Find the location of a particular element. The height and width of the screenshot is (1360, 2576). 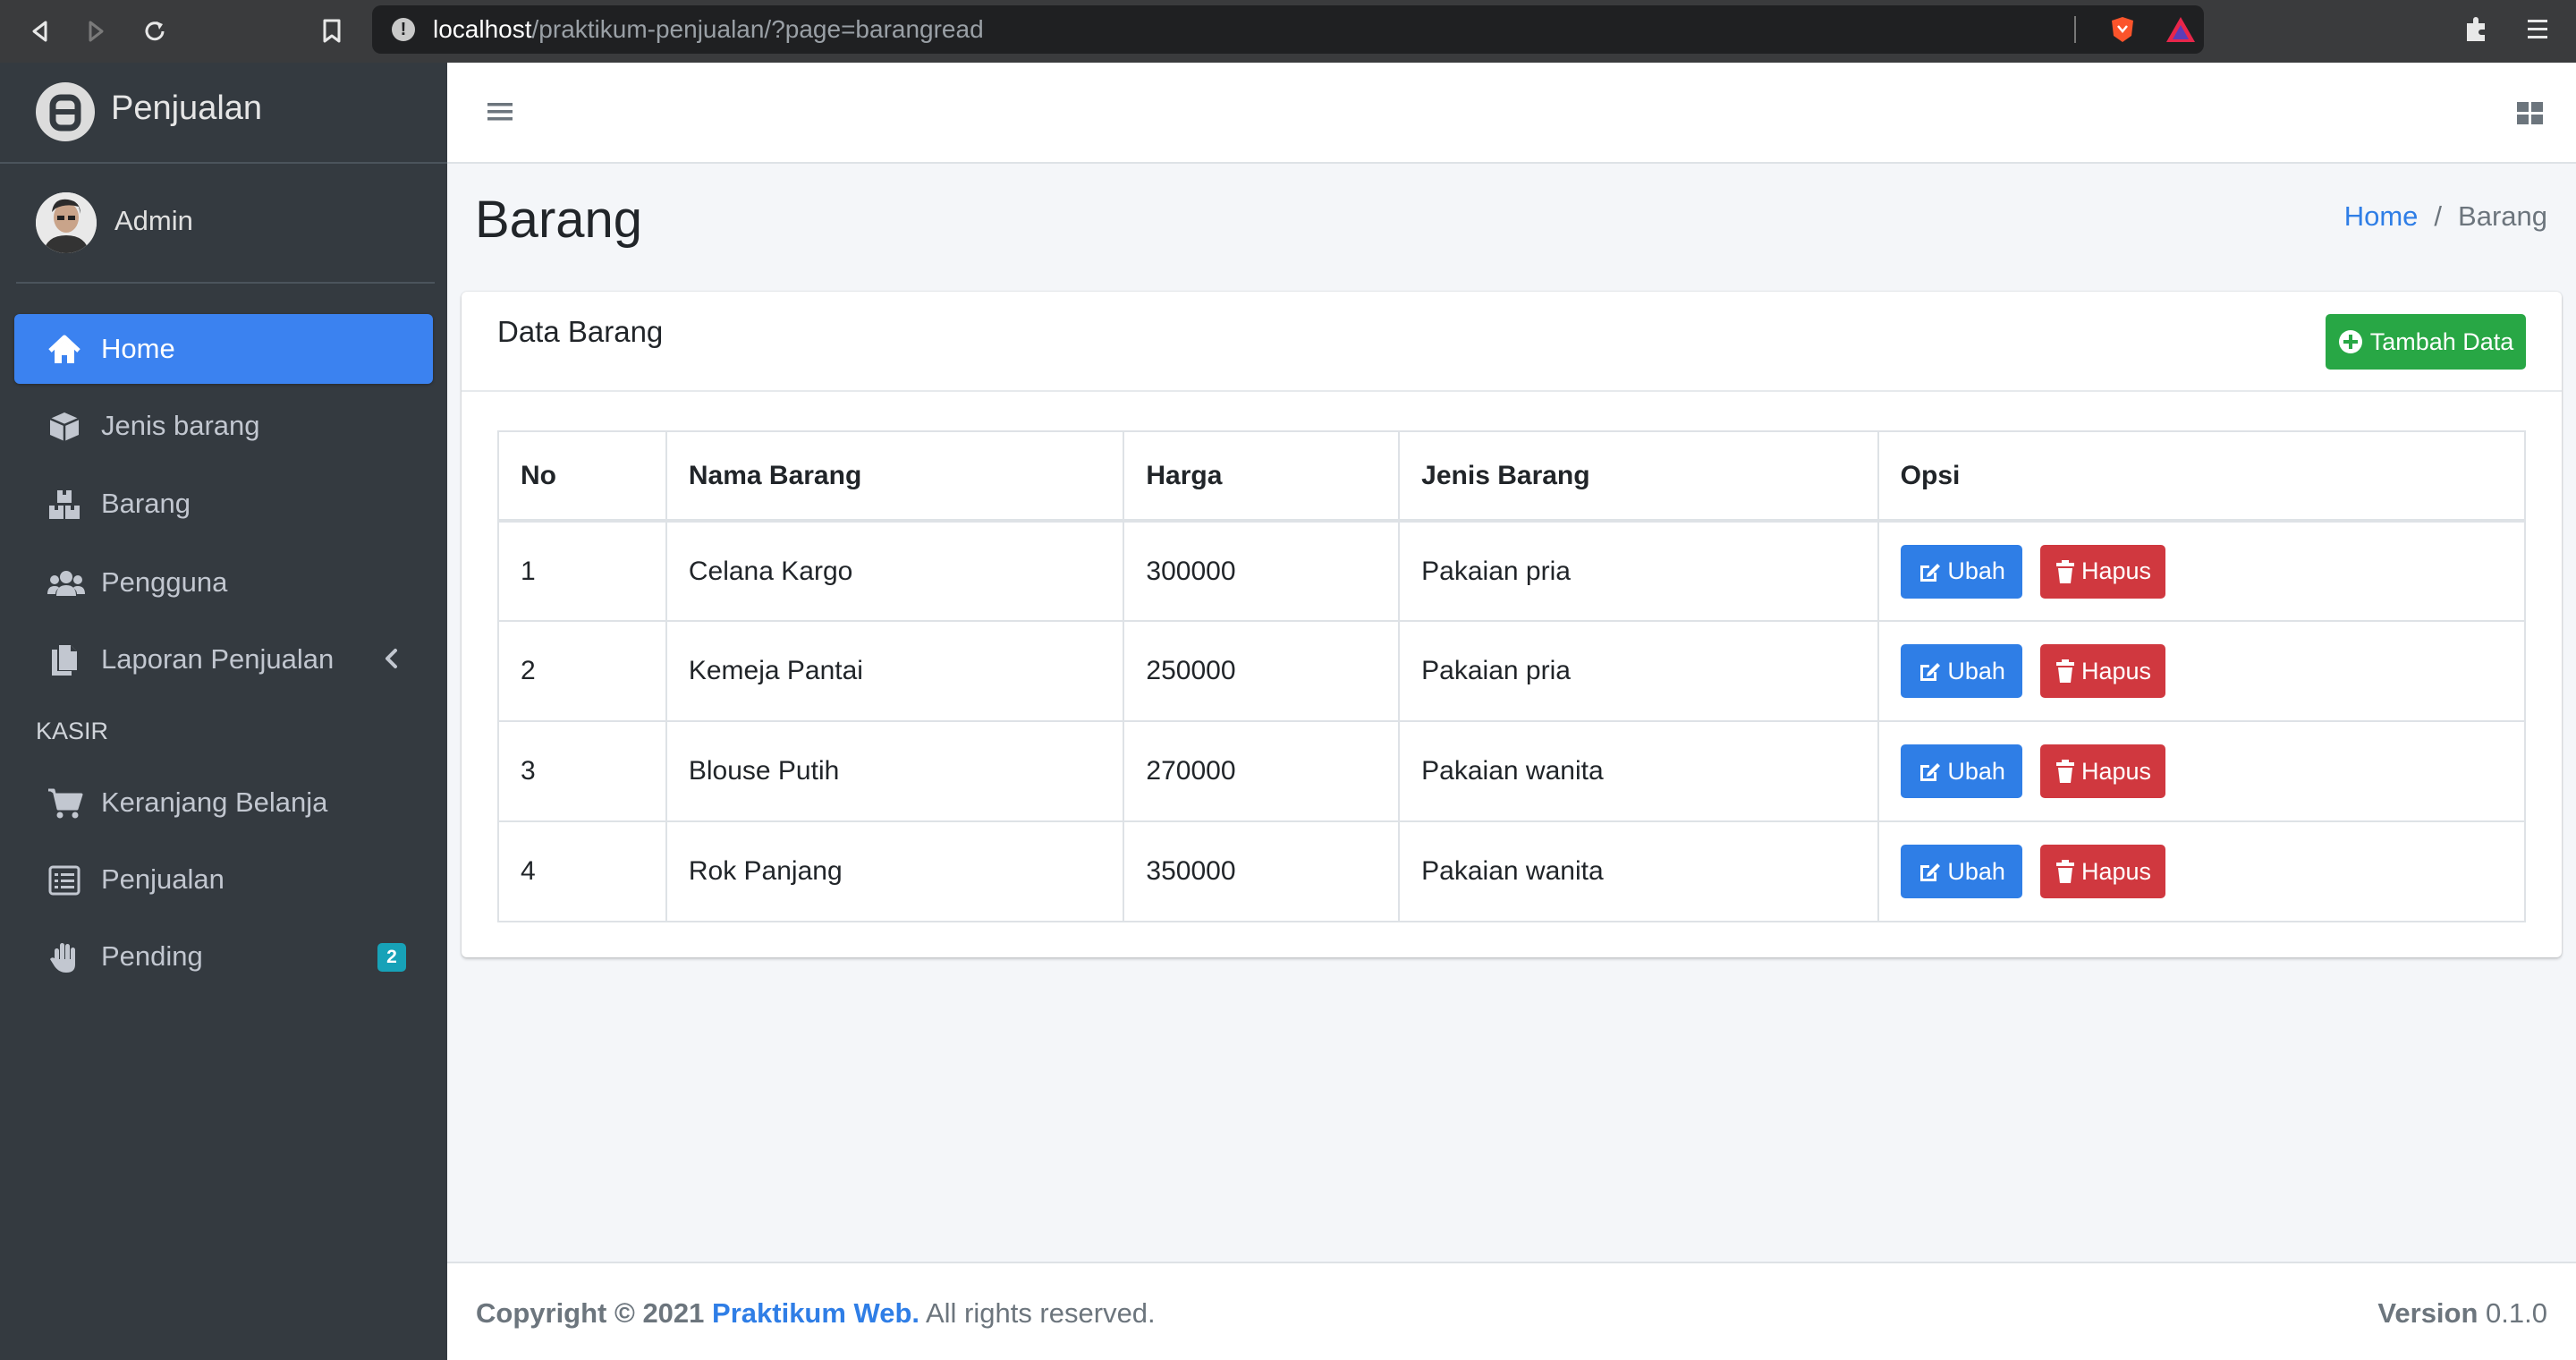

column-header-no: No is located at coordinates (582, 477).